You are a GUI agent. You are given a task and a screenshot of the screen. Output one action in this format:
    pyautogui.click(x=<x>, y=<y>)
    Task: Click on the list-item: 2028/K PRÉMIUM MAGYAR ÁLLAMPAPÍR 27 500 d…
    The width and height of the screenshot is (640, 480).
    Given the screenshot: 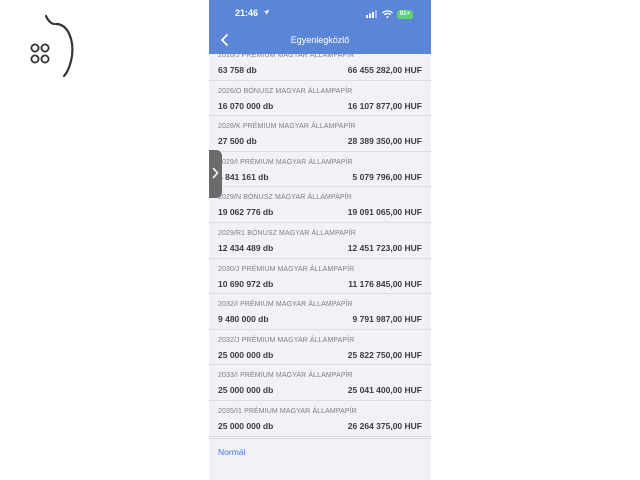 What is the action you would take?
    pyautogui.click(x=320, y=134)
    